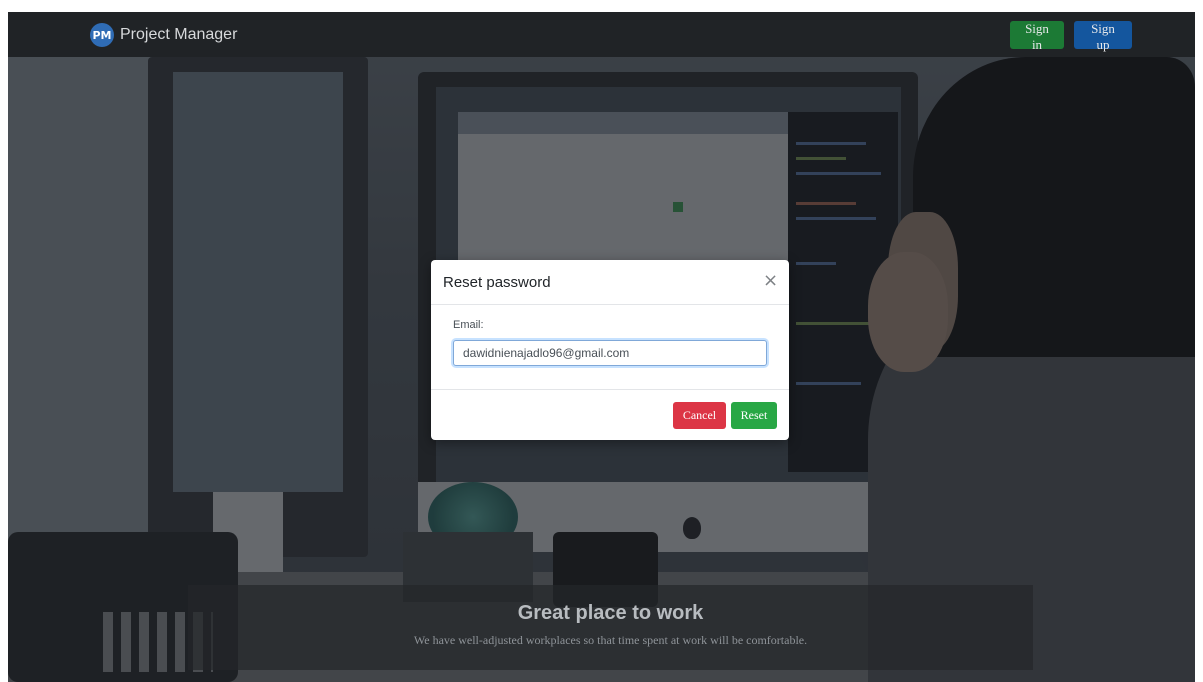  What do you see at coordinates (768, 281) in the screenshot?
I see `close-icon: ×` at bounding box center [768, 281].